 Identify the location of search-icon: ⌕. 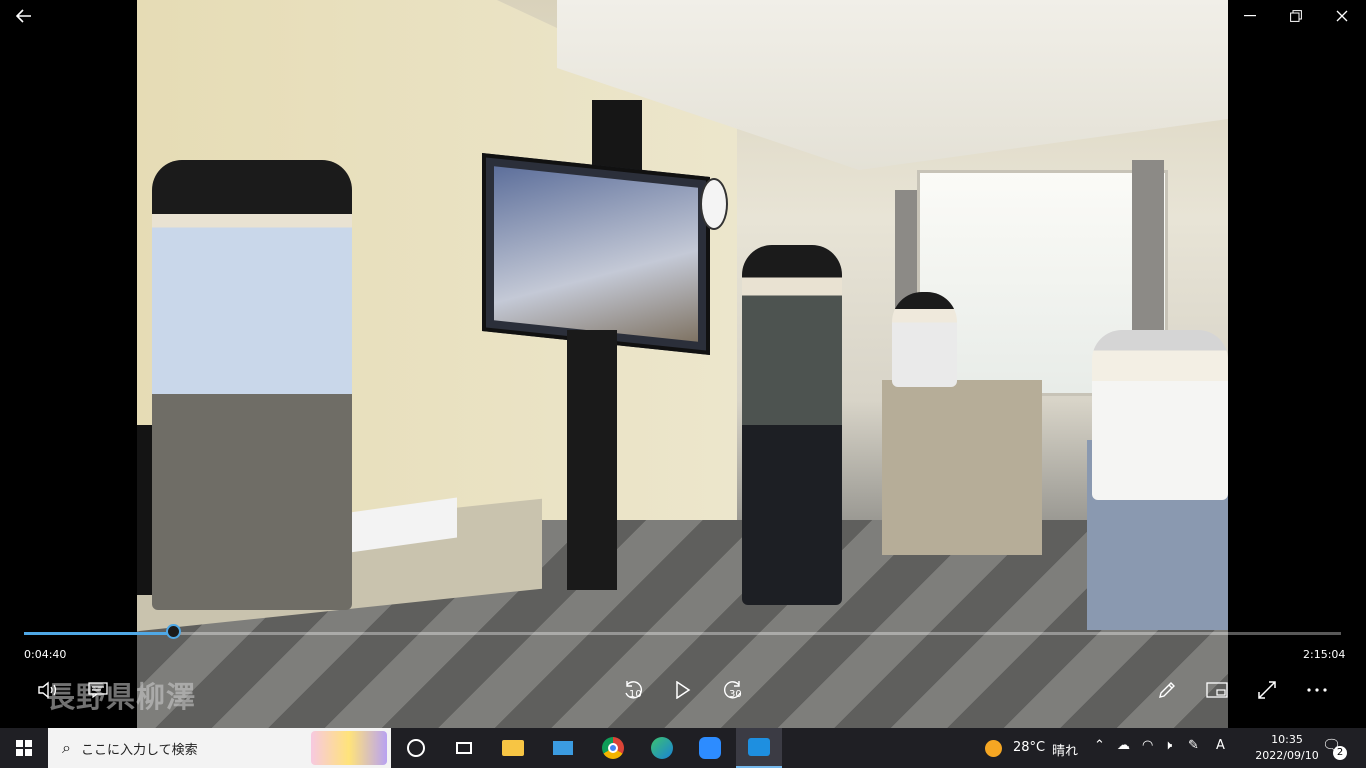
(66, 747).